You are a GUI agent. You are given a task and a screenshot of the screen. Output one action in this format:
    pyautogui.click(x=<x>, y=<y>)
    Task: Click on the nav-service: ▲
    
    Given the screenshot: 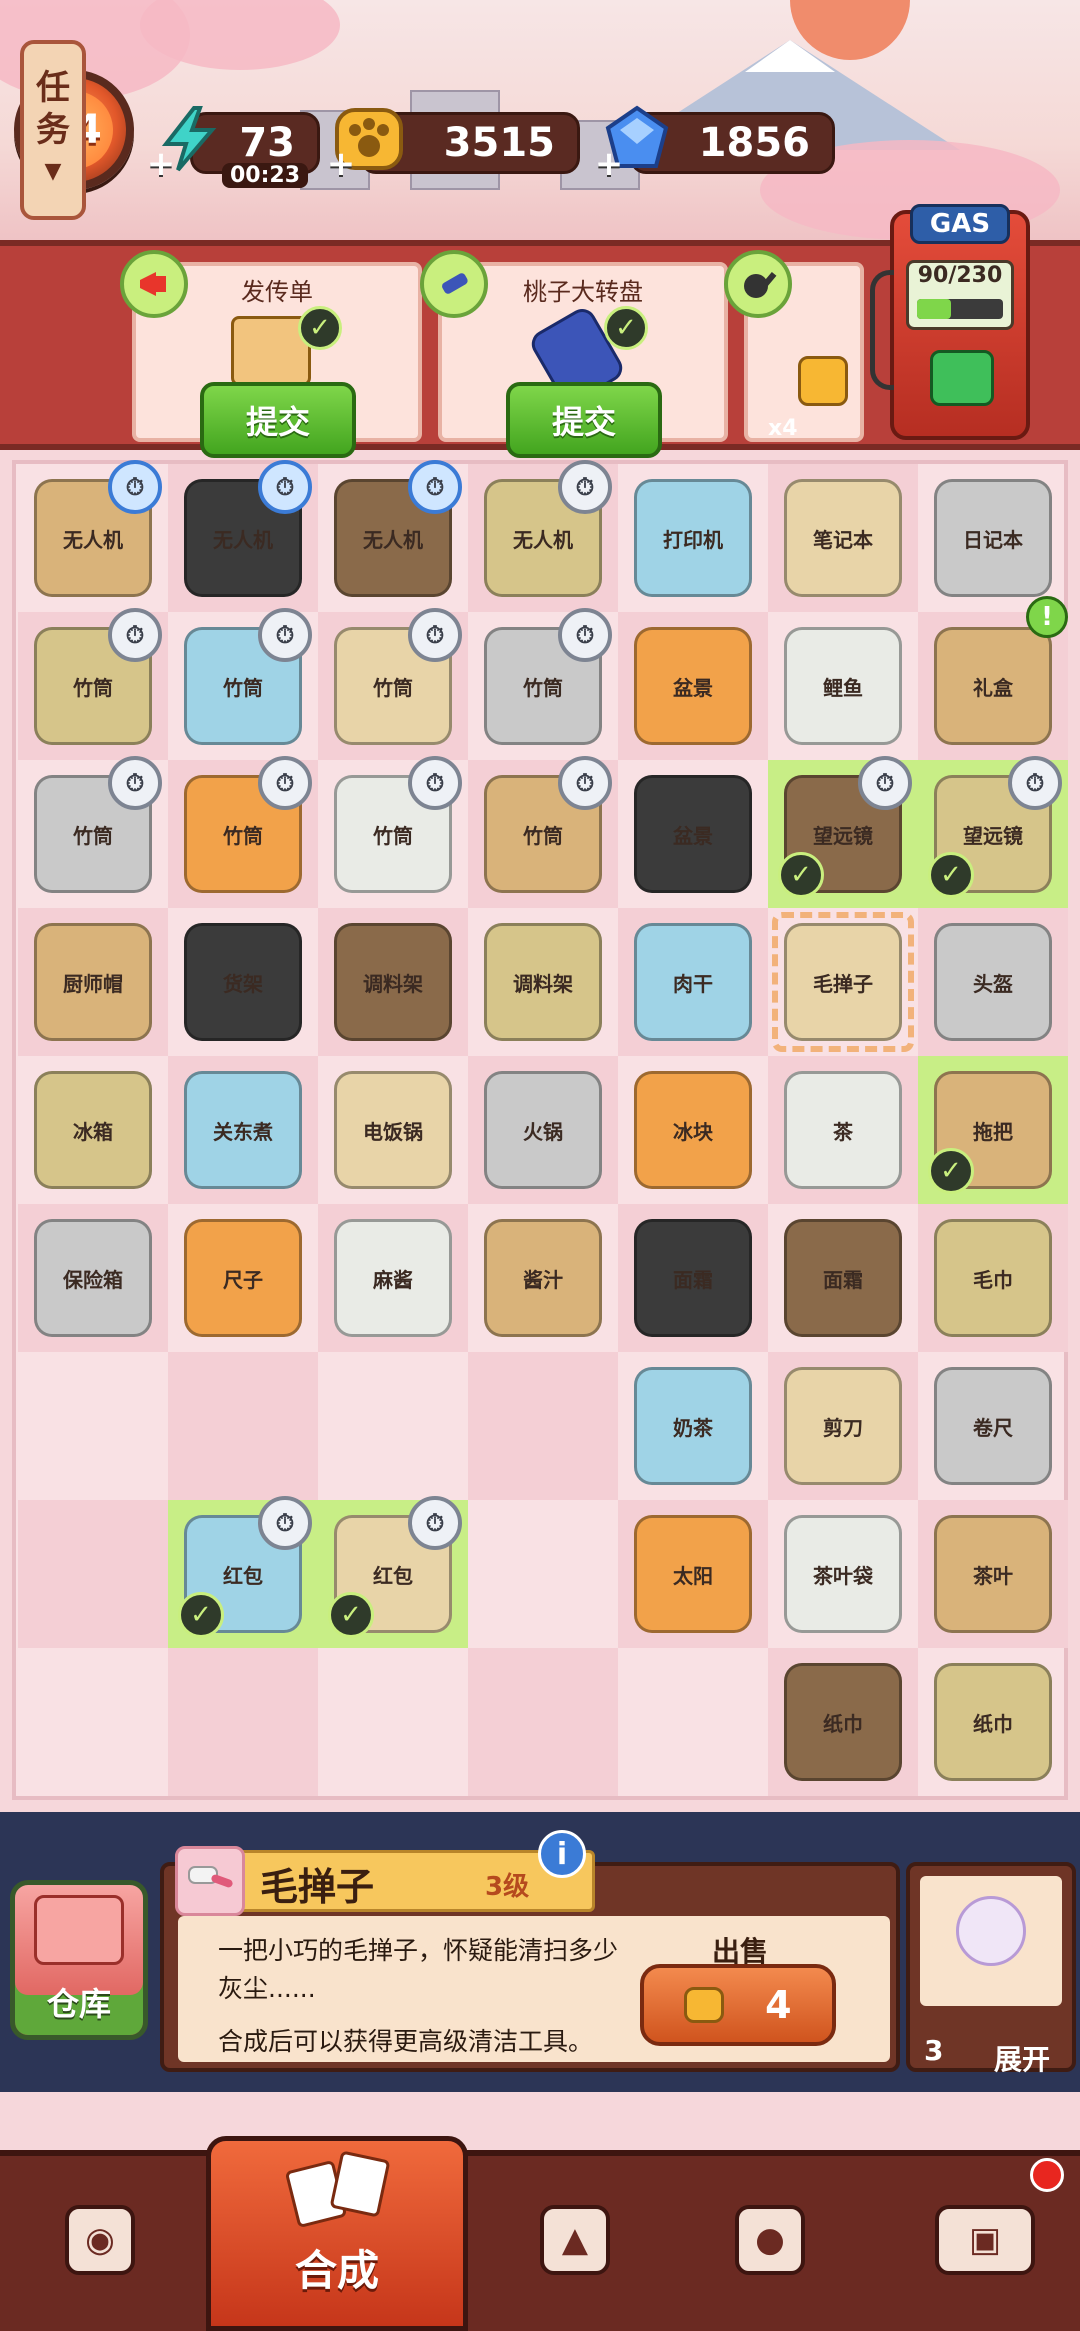 What is the action you would take?
    pyautogui.click(x=575, y=2240)
    